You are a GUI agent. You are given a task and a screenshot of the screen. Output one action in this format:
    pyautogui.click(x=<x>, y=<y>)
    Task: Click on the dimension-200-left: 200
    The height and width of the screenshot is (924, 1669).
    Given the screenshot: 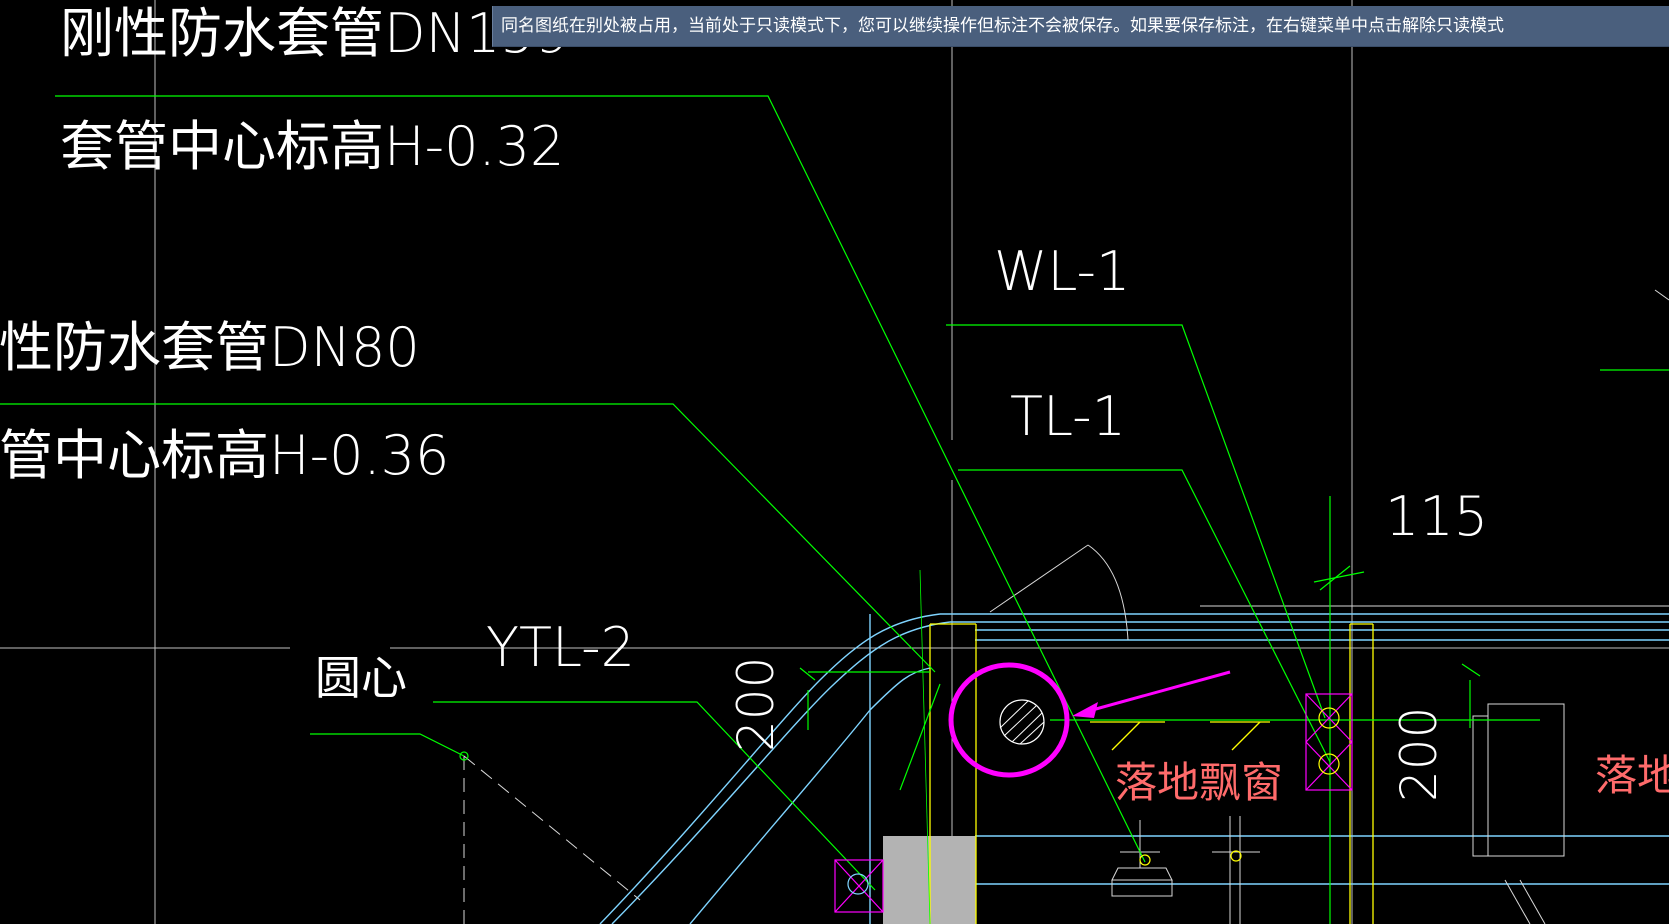 What is the action you would take?
    pyautogui.click(x=756, y=704)
    